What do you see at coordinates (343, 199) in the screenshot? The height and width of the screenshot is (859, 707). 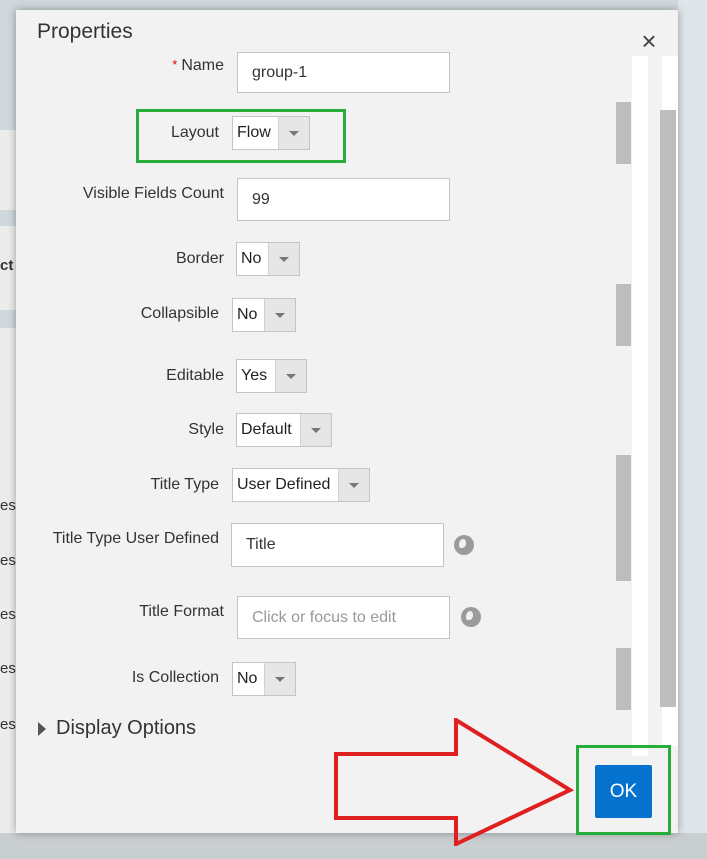 I see `visible-fields-count-field: 99` at bounding box center [343, 199].